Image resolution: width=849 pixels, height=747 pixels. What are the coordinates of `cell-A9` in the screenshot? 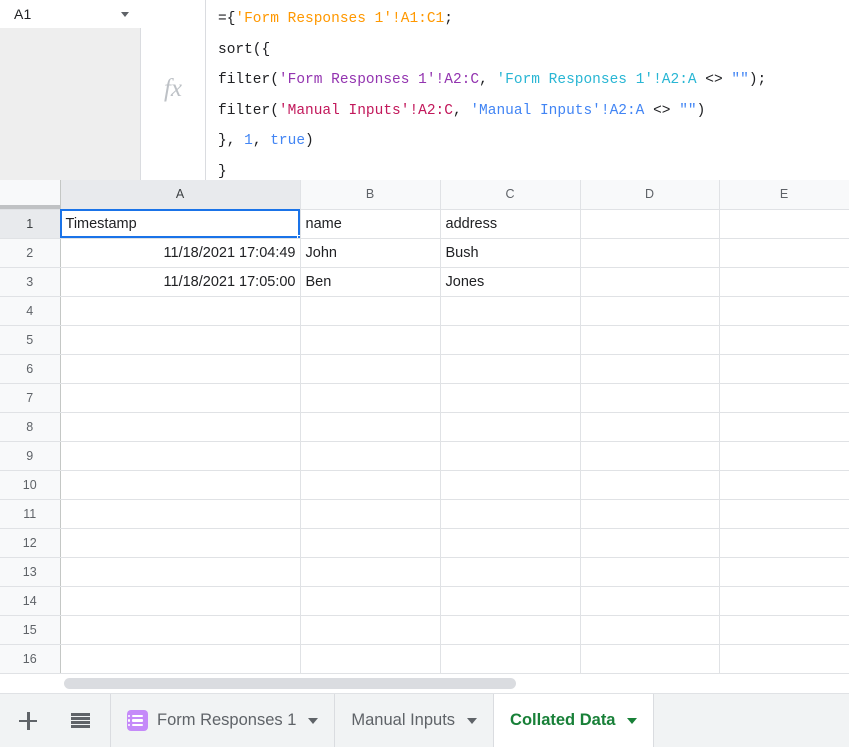 It's located at (180, 456).